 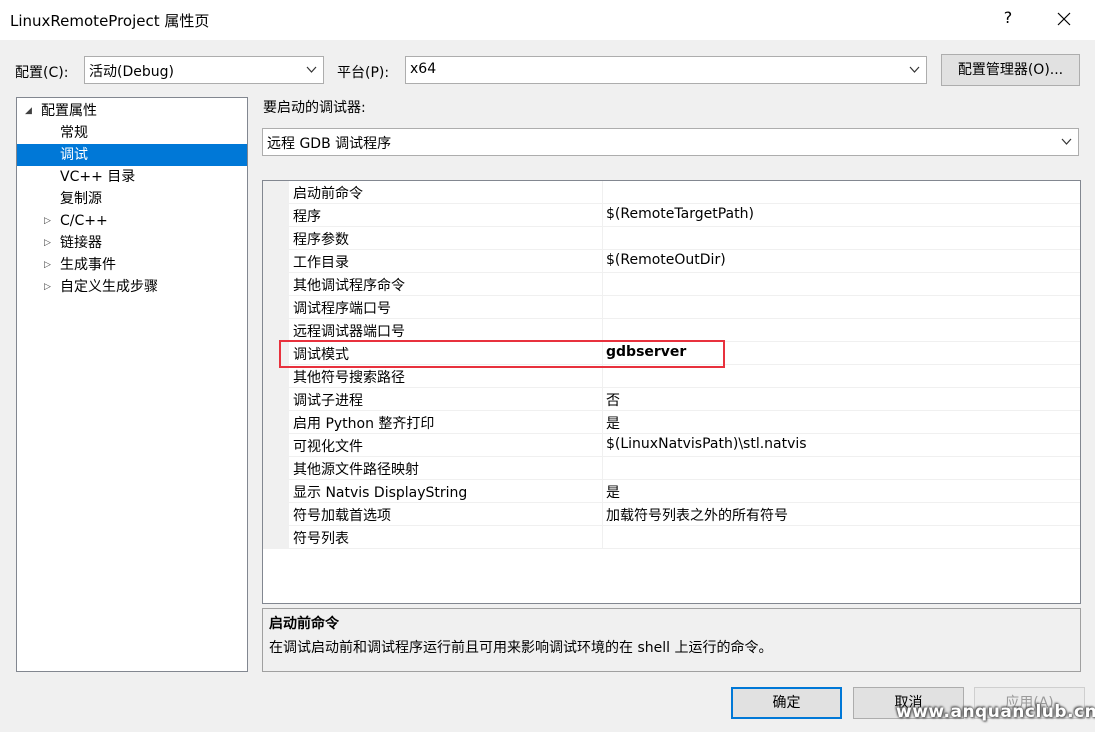 I want to click on close-icon, so click(x=1064, y=19).